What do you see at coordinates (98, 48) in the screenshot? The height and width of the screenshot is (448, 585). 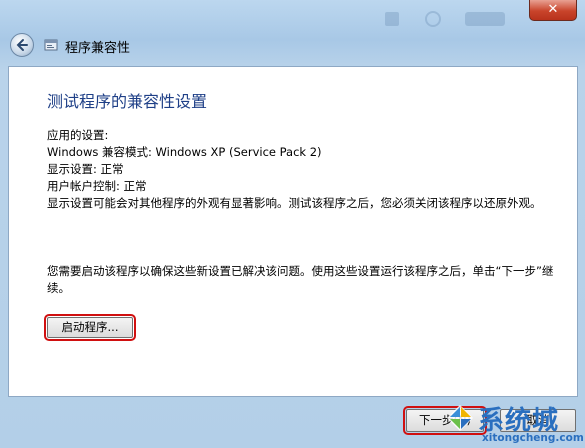 I see `window-title: 程序兼容性` at bounding box center [98, 48].